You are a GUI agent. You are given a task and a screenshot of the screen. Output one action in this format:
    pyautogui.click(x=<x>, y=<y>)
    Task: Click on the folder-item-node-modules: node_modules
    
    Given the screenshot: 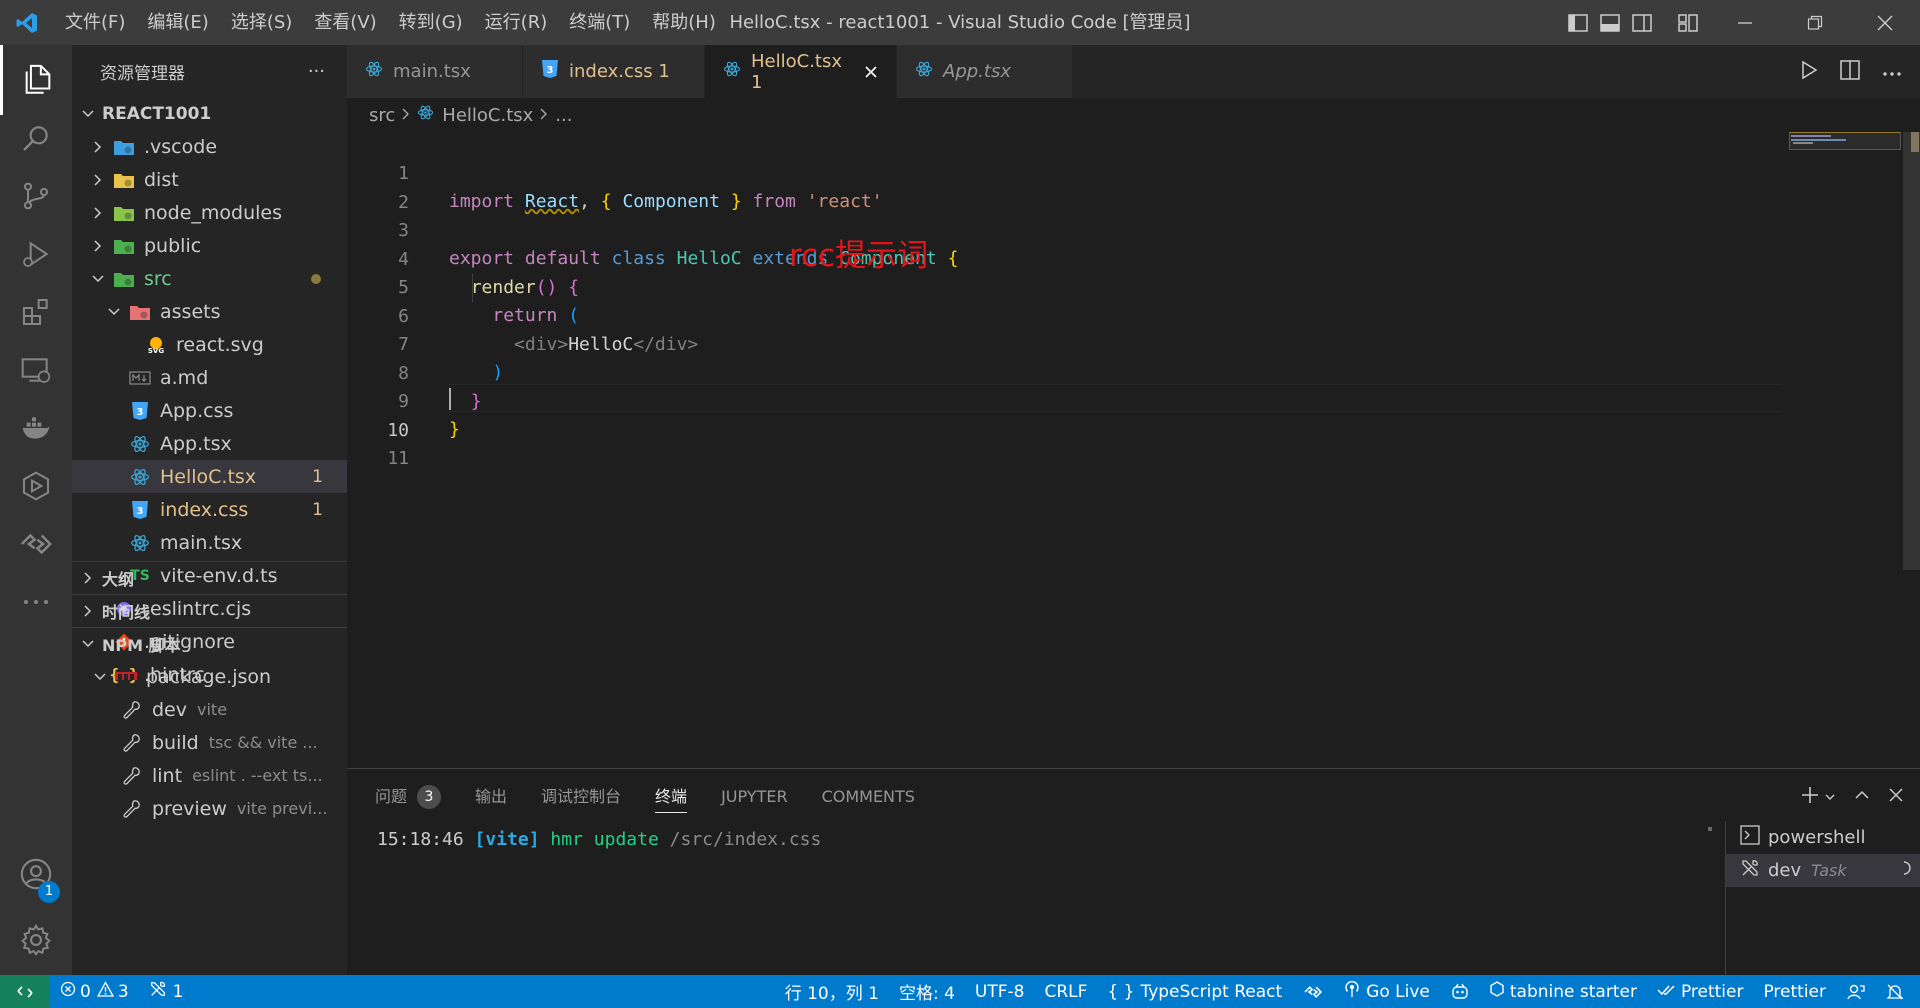 What is the action you would take?
    pyautogui.click(x=209, y=212)
    